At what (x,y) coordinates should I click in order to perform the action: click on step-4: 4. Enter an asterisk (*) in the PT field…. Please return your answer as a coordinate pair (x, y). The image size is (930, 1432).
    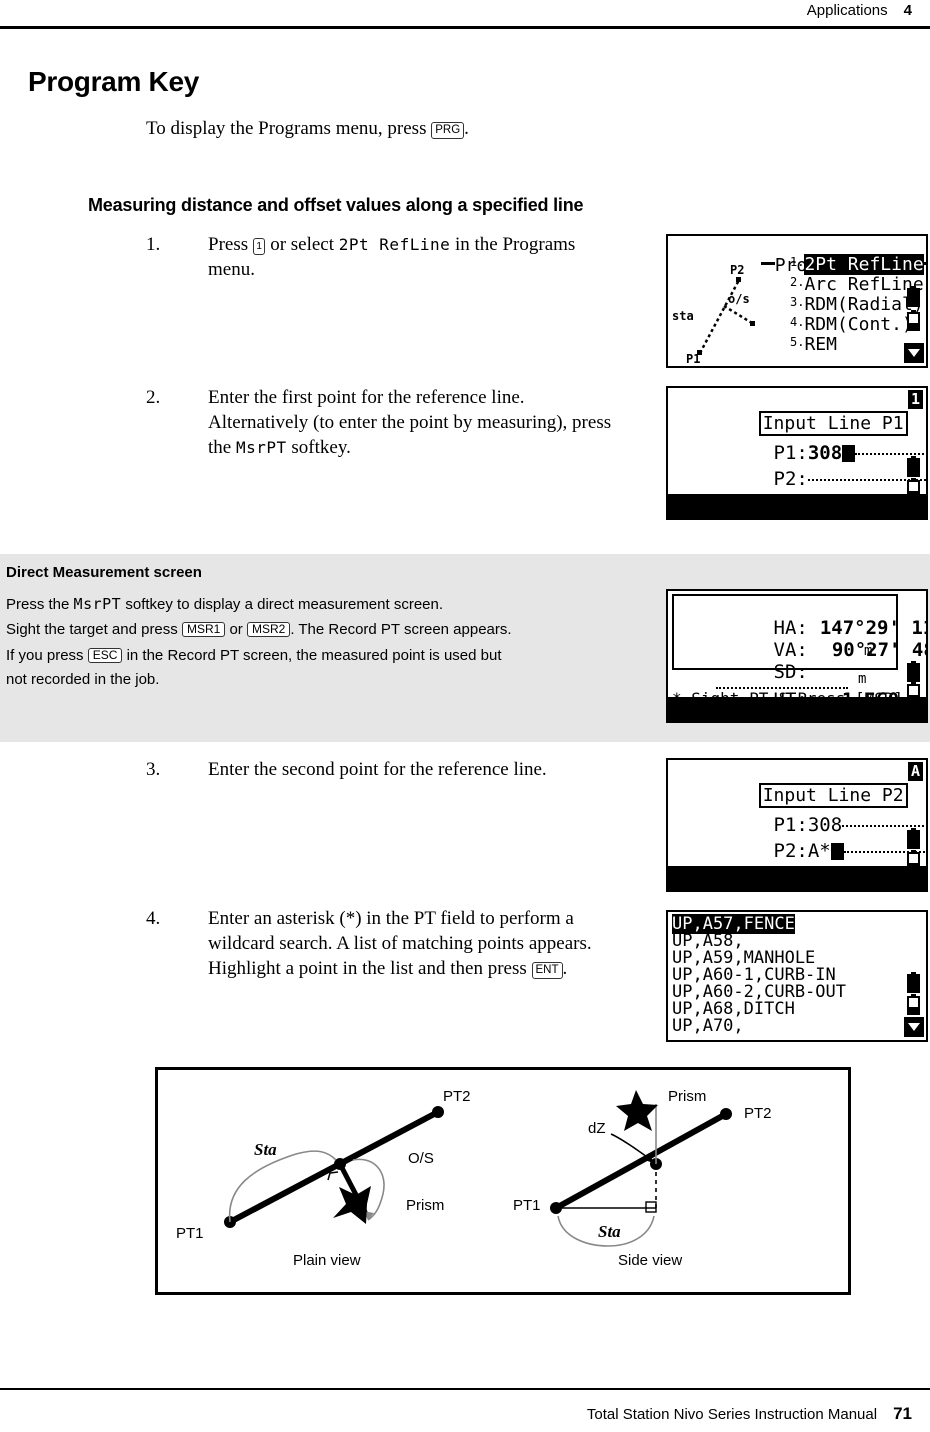
    Looking at the image, I should click on (393, 943).